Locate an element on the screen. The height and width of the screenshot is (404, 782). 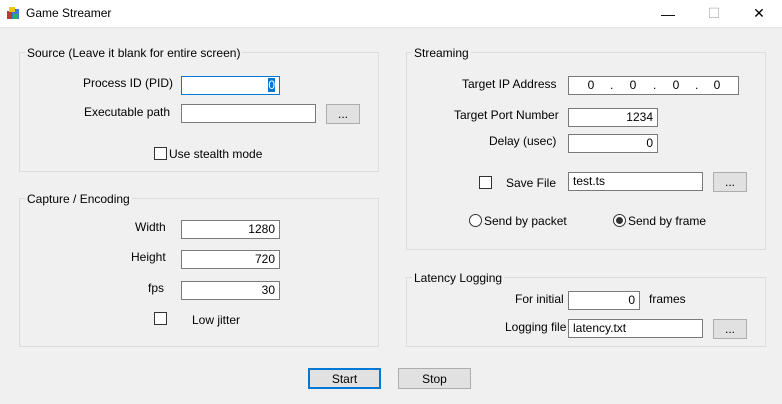
title-bar: Game Streamer — ☐ ✕ is located at coordinates (391, 14).